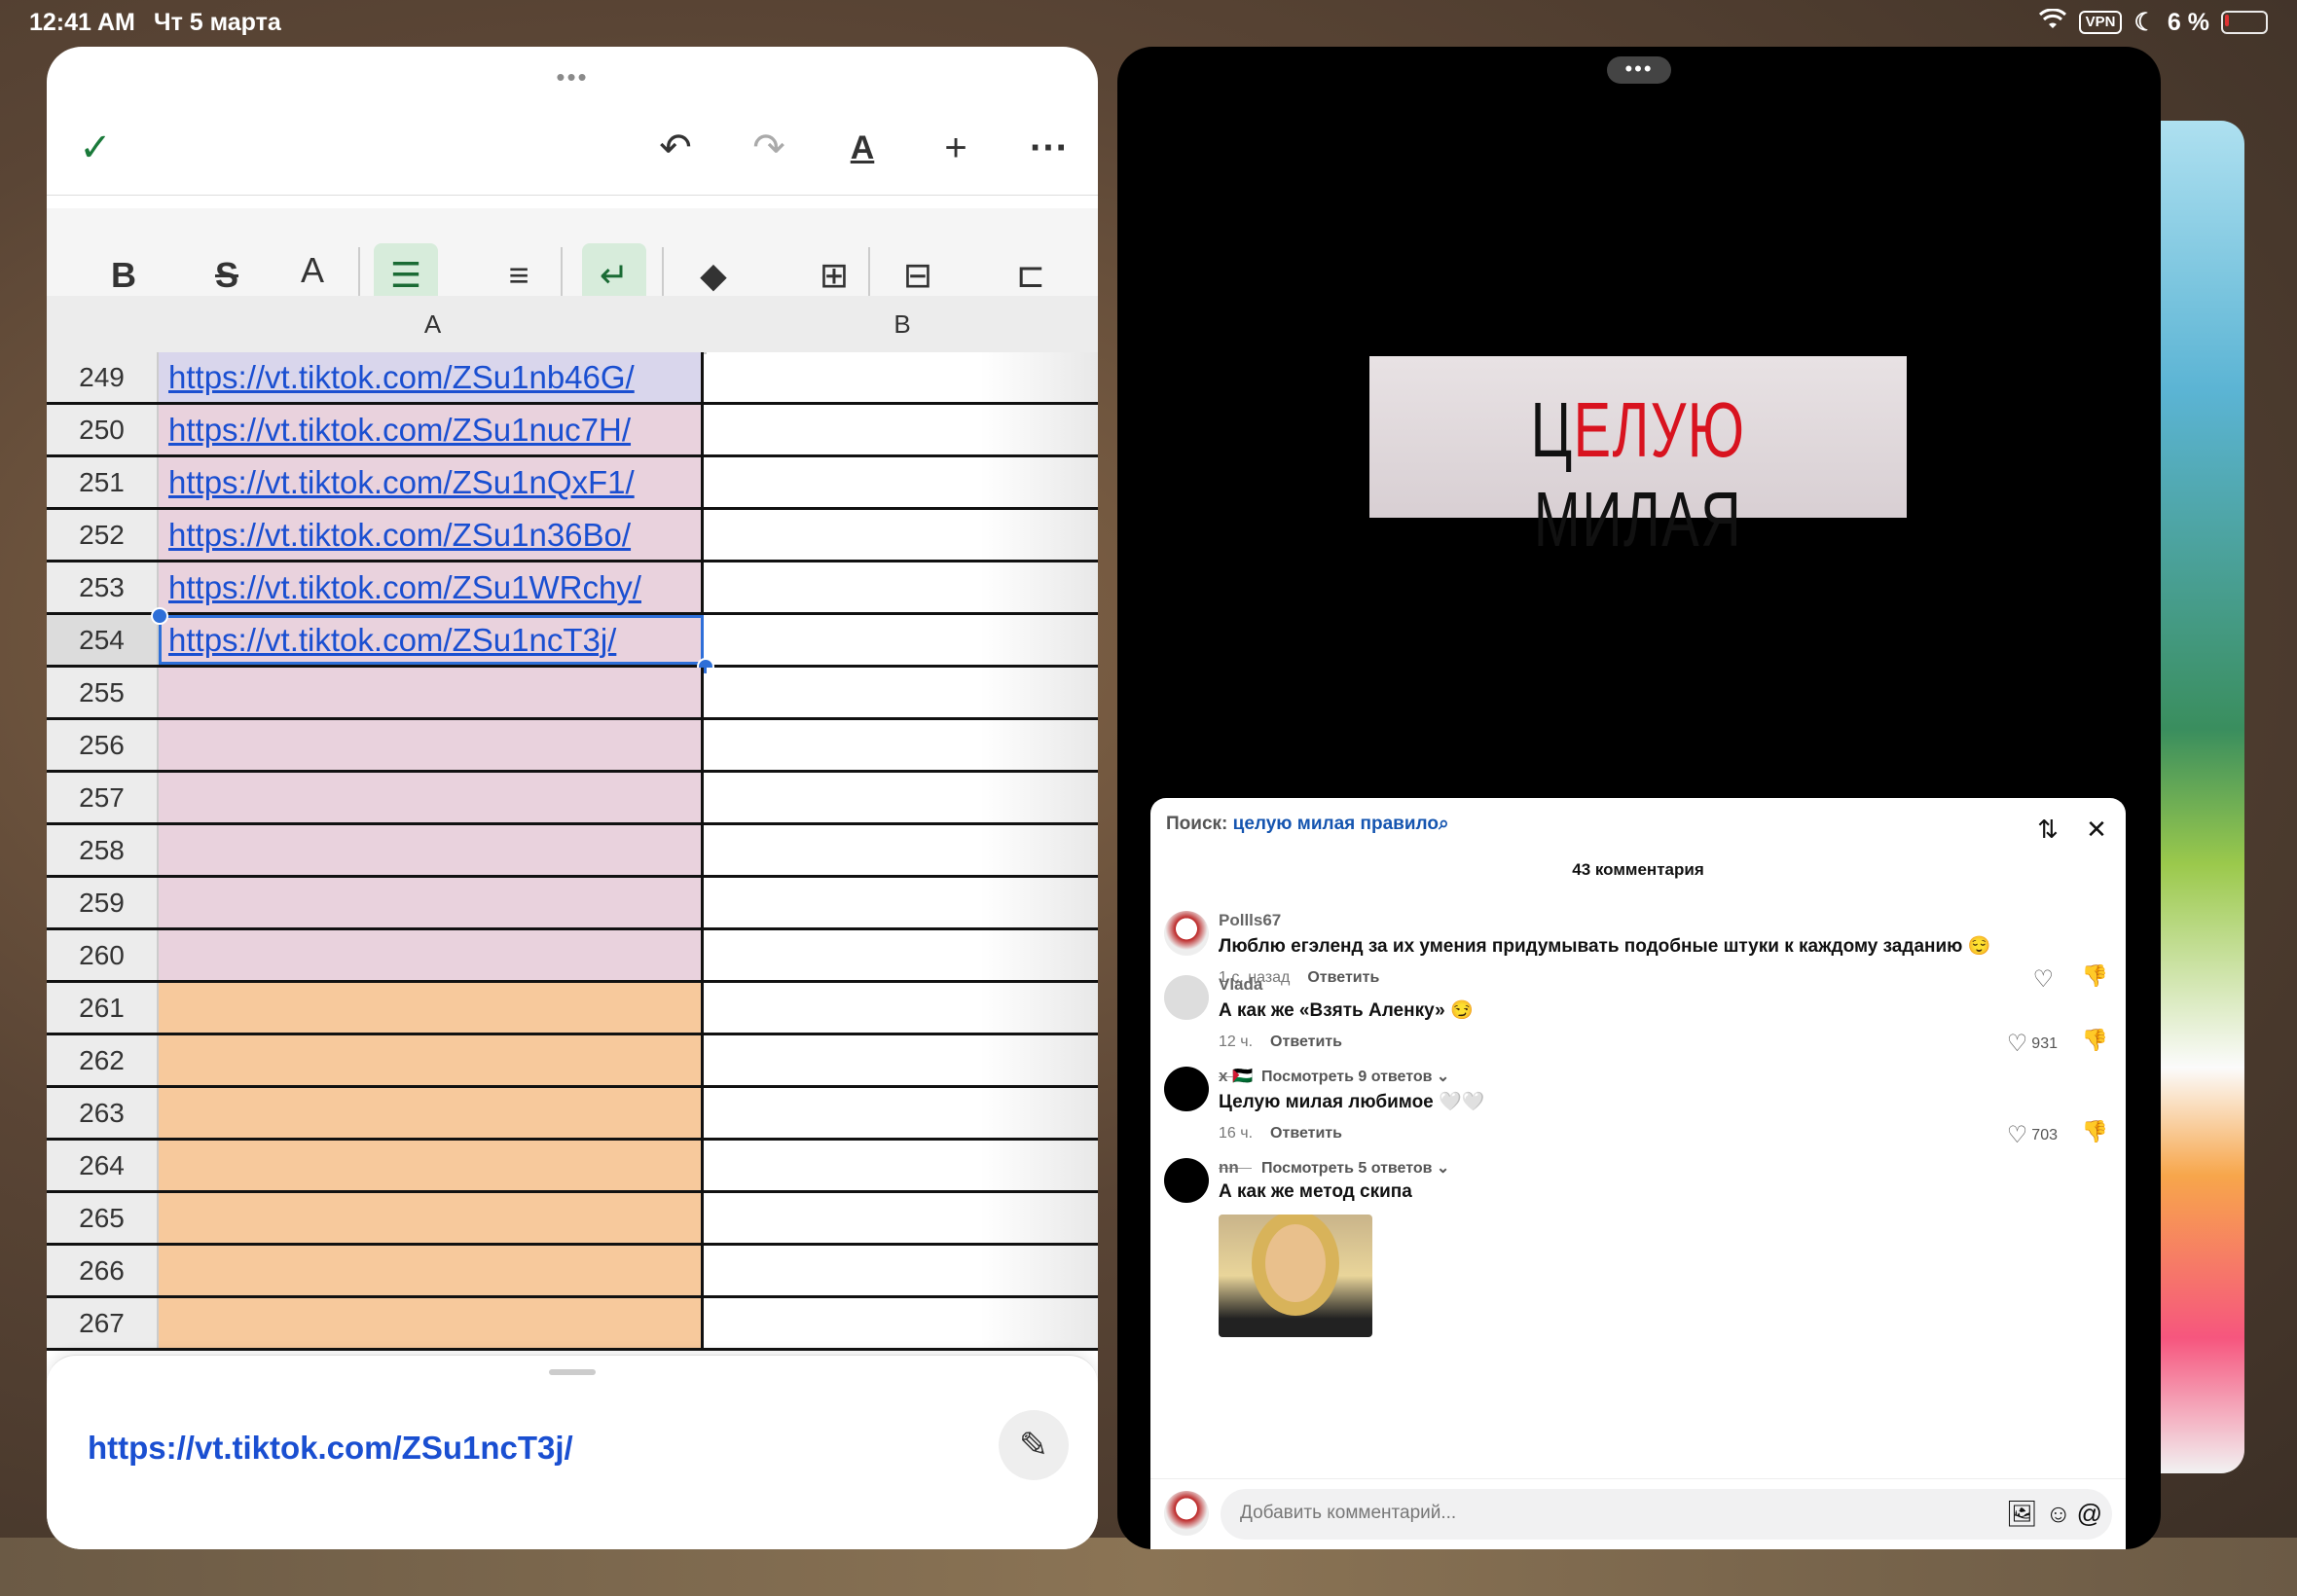 The height and width of the screenshot is (1596, 2297). Describe the element at coordinates (1240, 985) in the screenshot. I see `comment-username: Vlada` at that location.